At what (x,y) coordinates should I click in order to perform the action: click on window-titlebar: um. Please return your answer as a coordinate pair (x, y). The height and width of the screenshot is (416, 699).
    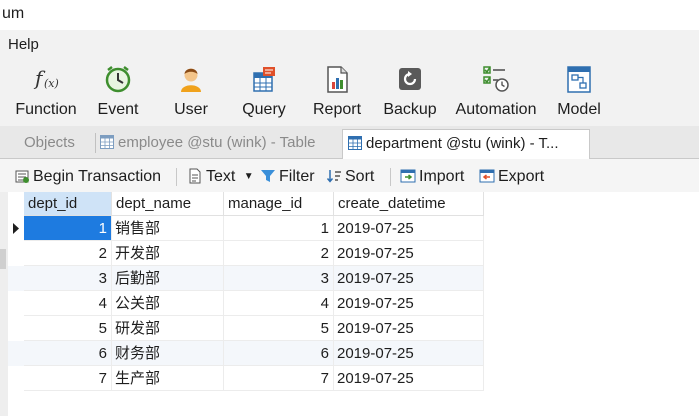
    Looking at the image, I should click on (349, 15).